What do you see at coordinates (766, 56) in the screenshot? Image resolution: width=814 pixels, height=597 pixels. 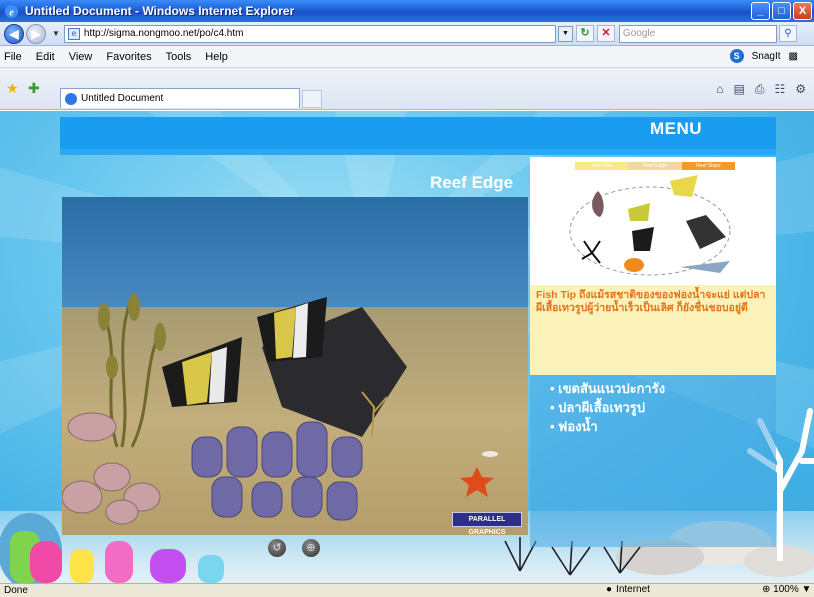 I see `snagit-button: SnagIt` at bounding box center [766, 56].